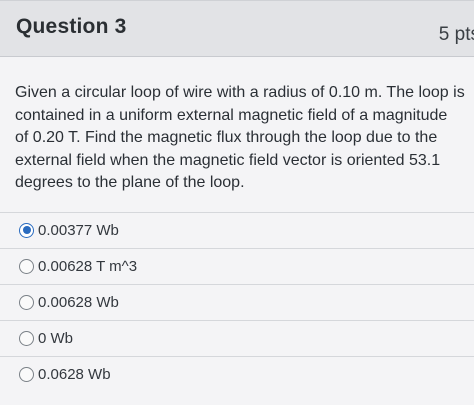  I want to click on answer-option: 0.00628 Wb, so click(237, 302).